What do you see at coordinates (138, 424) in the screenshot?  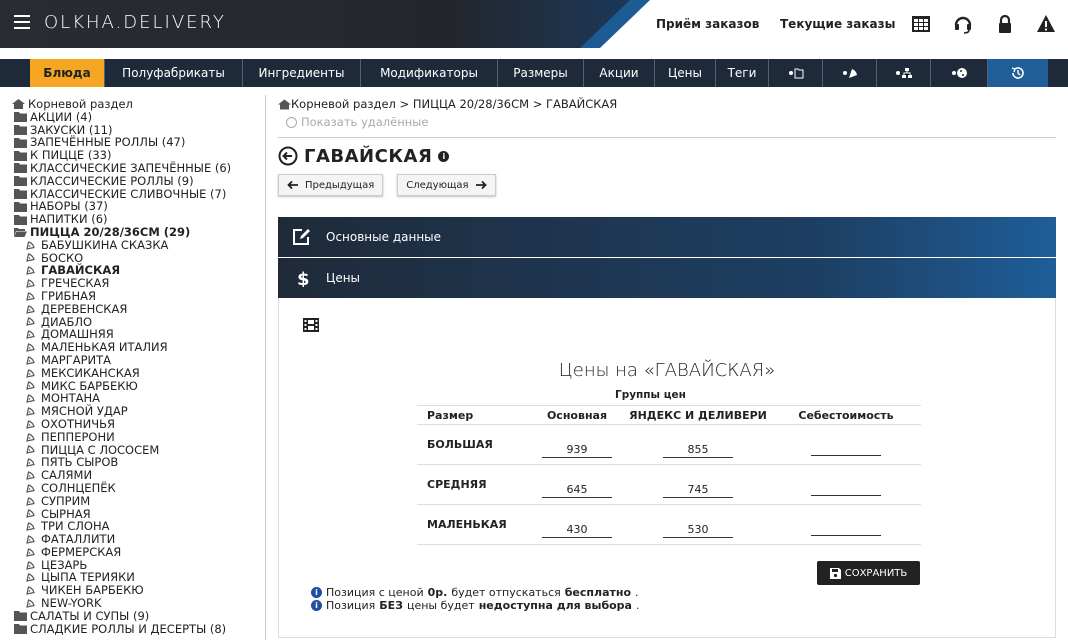 I see `tree-item: ОХОТНИЧЬЯ` at bounding box center [138, 424].